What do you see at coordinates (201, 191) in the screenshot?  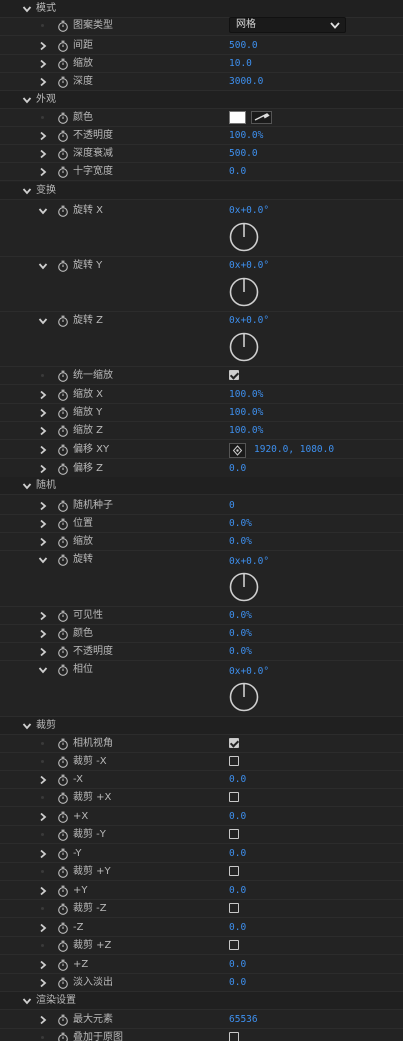 I see `section-transform: 变换` at bounding box center [201, 191].